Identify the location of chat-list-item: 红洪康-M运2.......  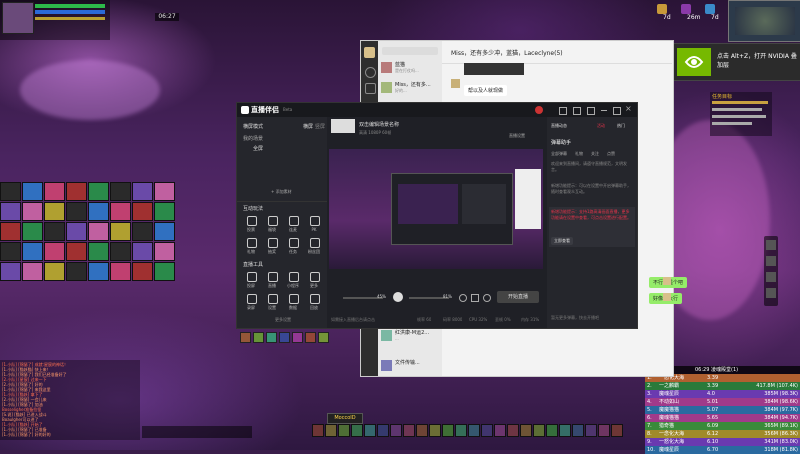
(410, 336).